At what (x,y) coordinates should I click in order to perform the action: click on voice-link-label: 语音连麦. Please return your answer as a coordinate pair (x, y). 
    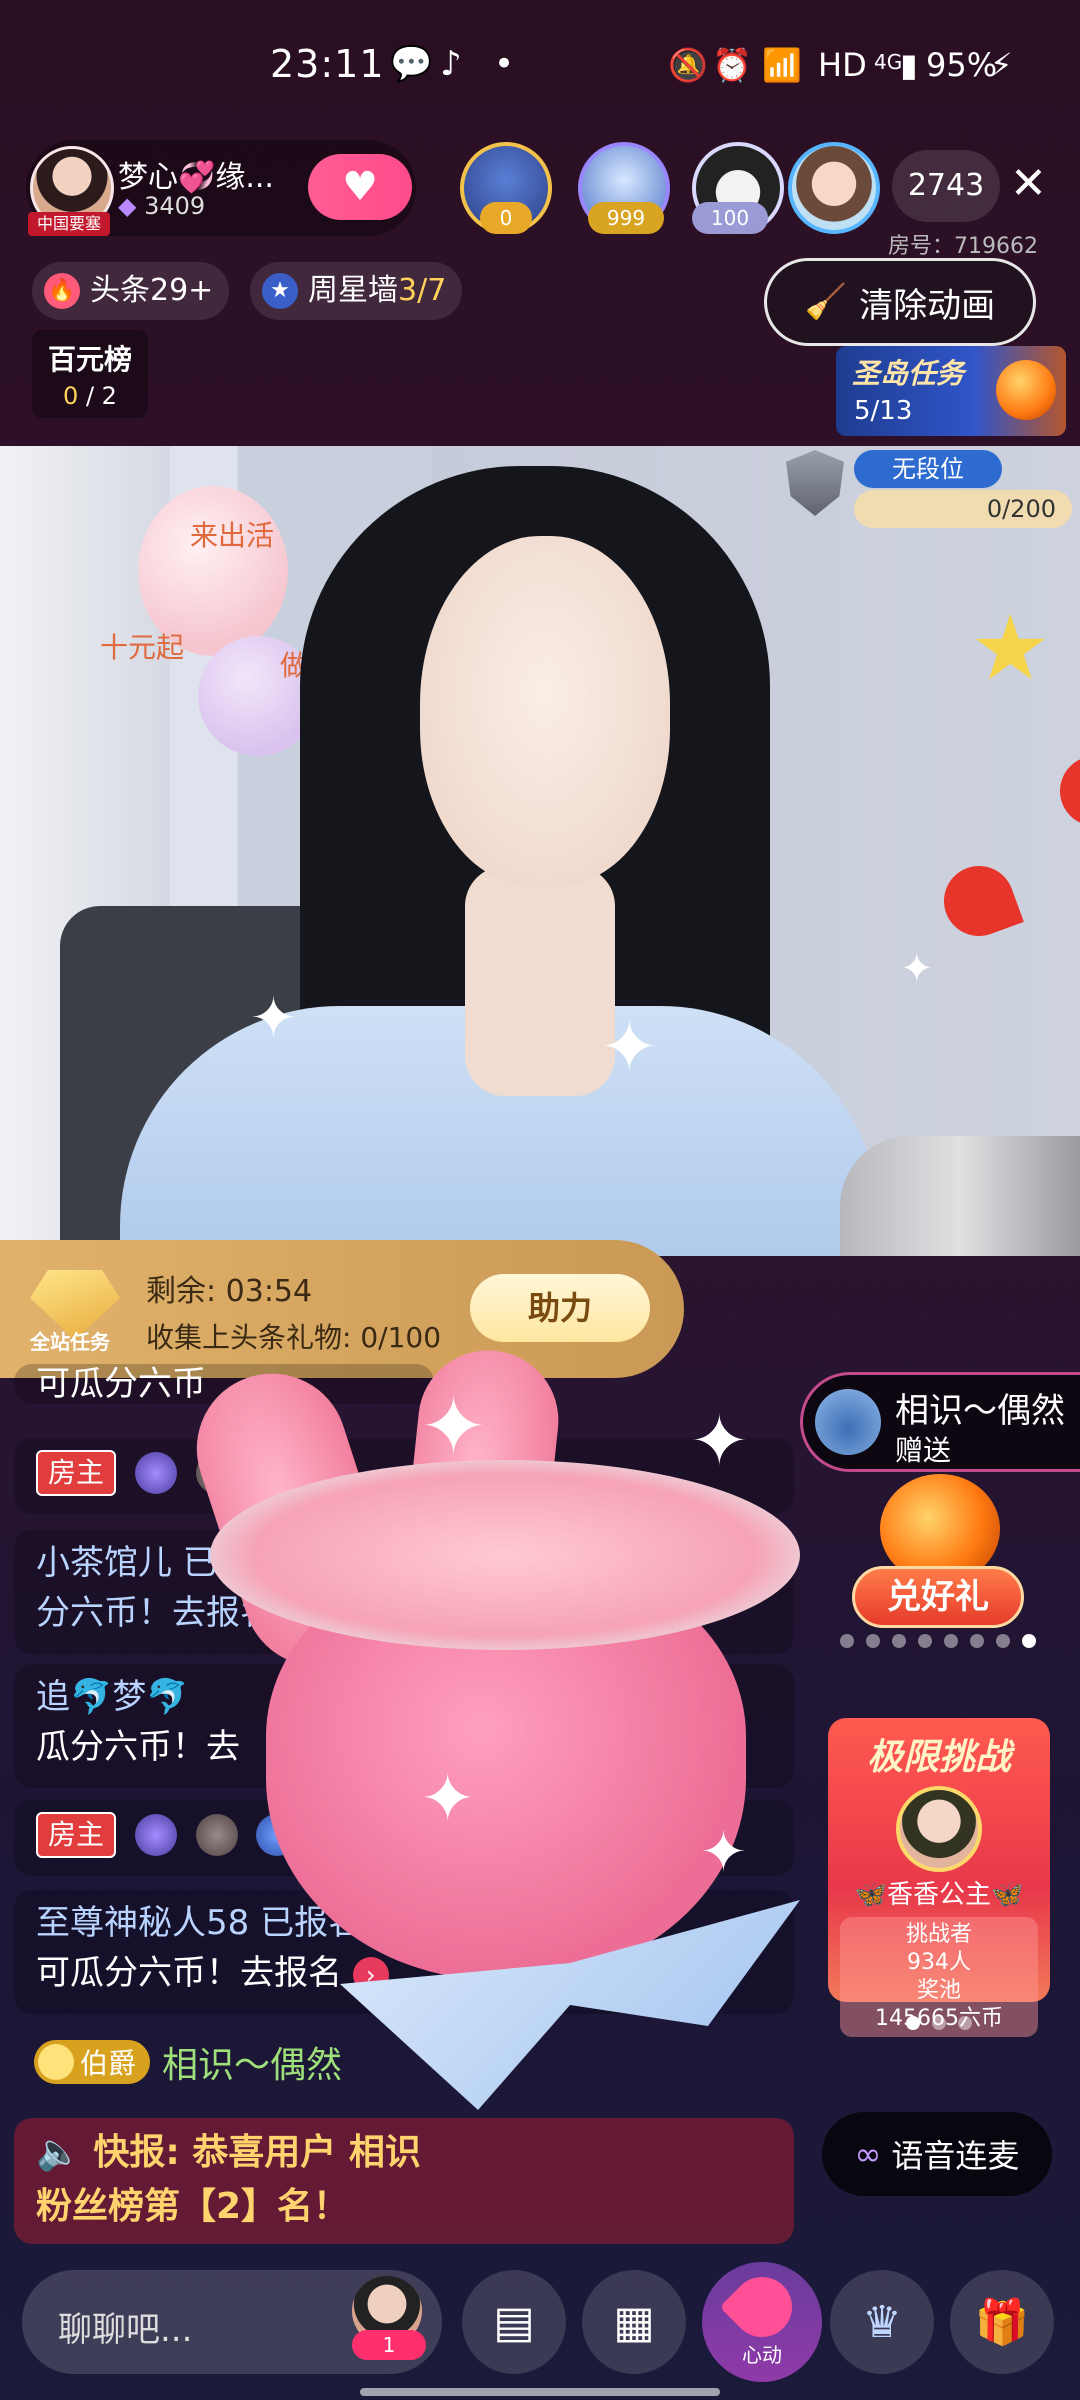
    Looking at the image, I should click on (955, 2156).